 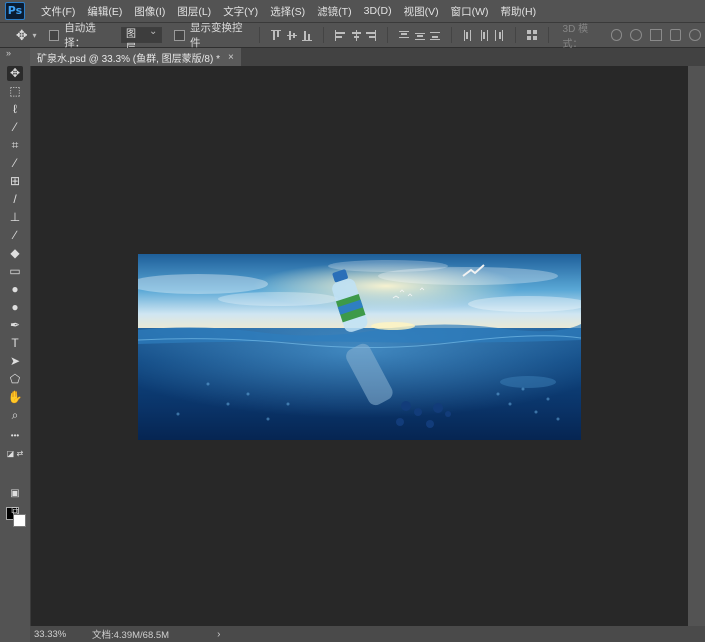 I want to click on path-selection-tool-icon: ➤, so click(x=15, y=361).